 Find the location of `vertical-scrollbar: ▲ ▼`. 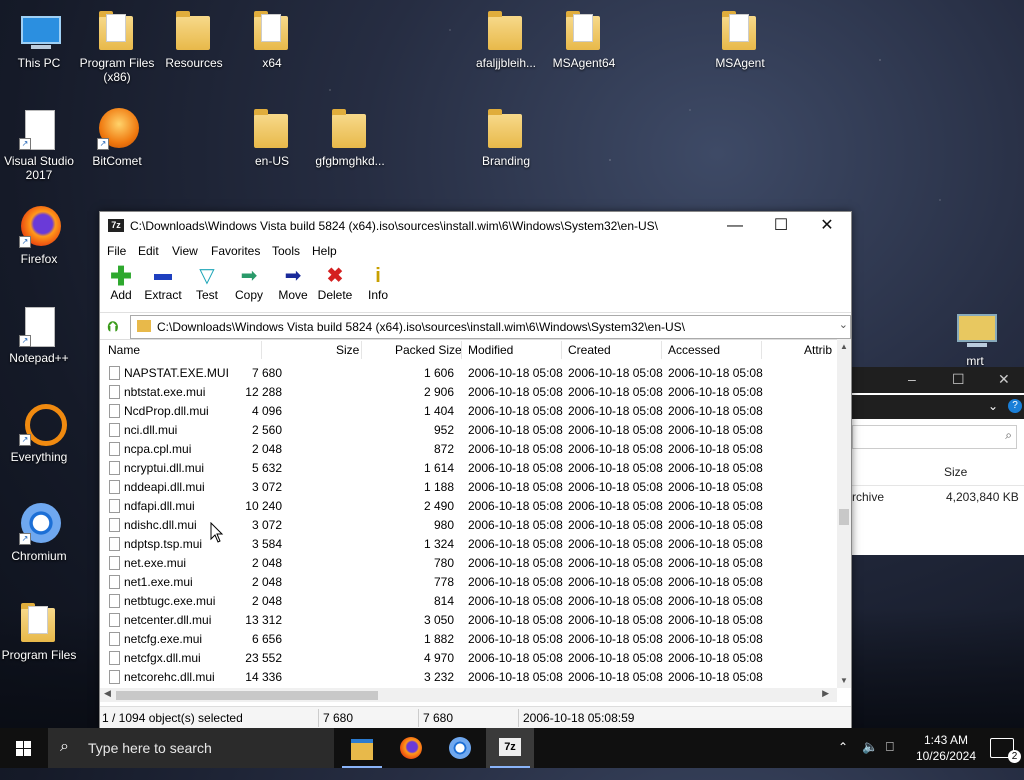

vertical-scrollbar: ▲ ▼ is located at coordinates (844, 513).